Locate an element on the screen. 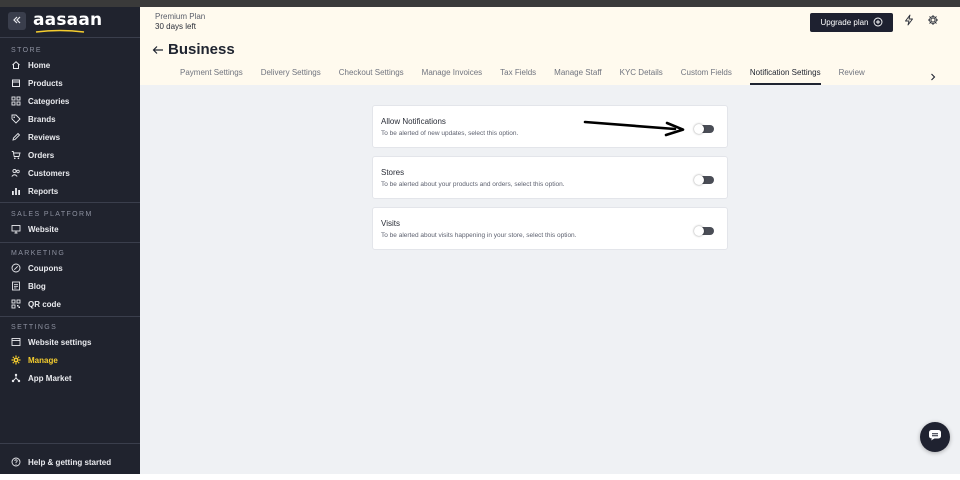 The width and height of the screenshot is (960, 480). sidebar-item-home: Home is located at coordinates (70, 65).